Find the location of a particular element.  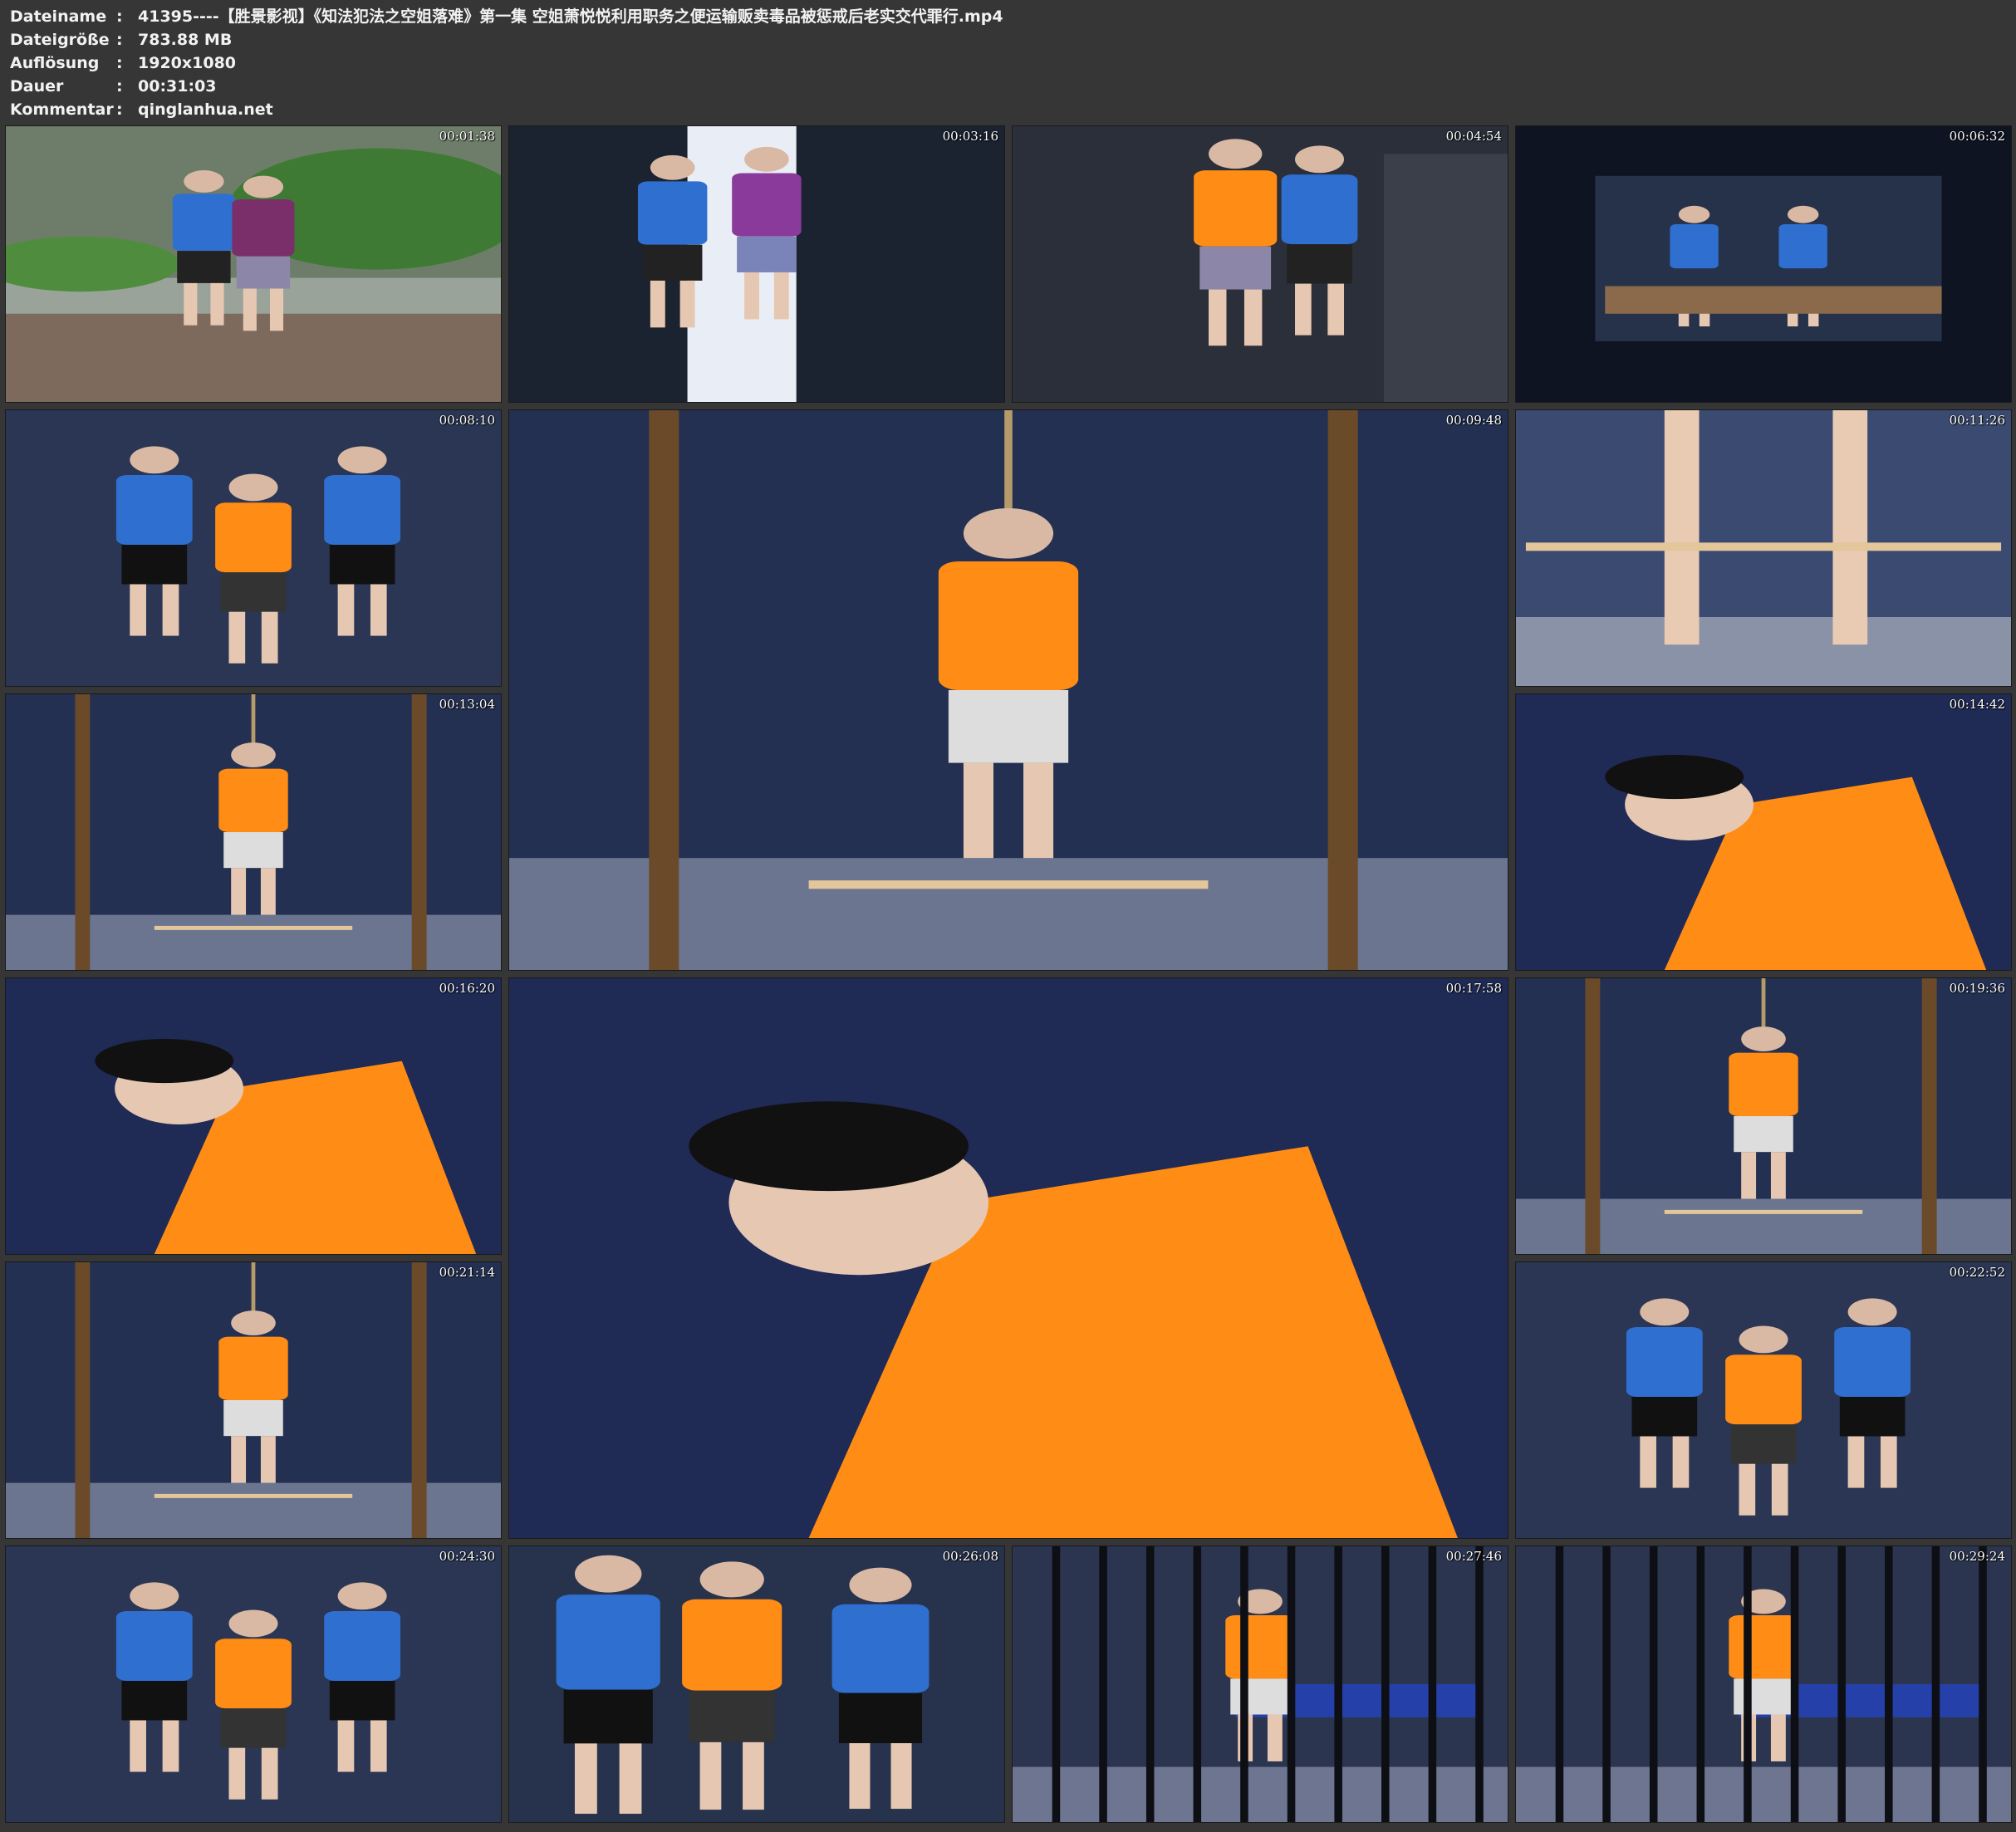

timestamp-label: 00:16:20 is located at coordinates (467, 988).